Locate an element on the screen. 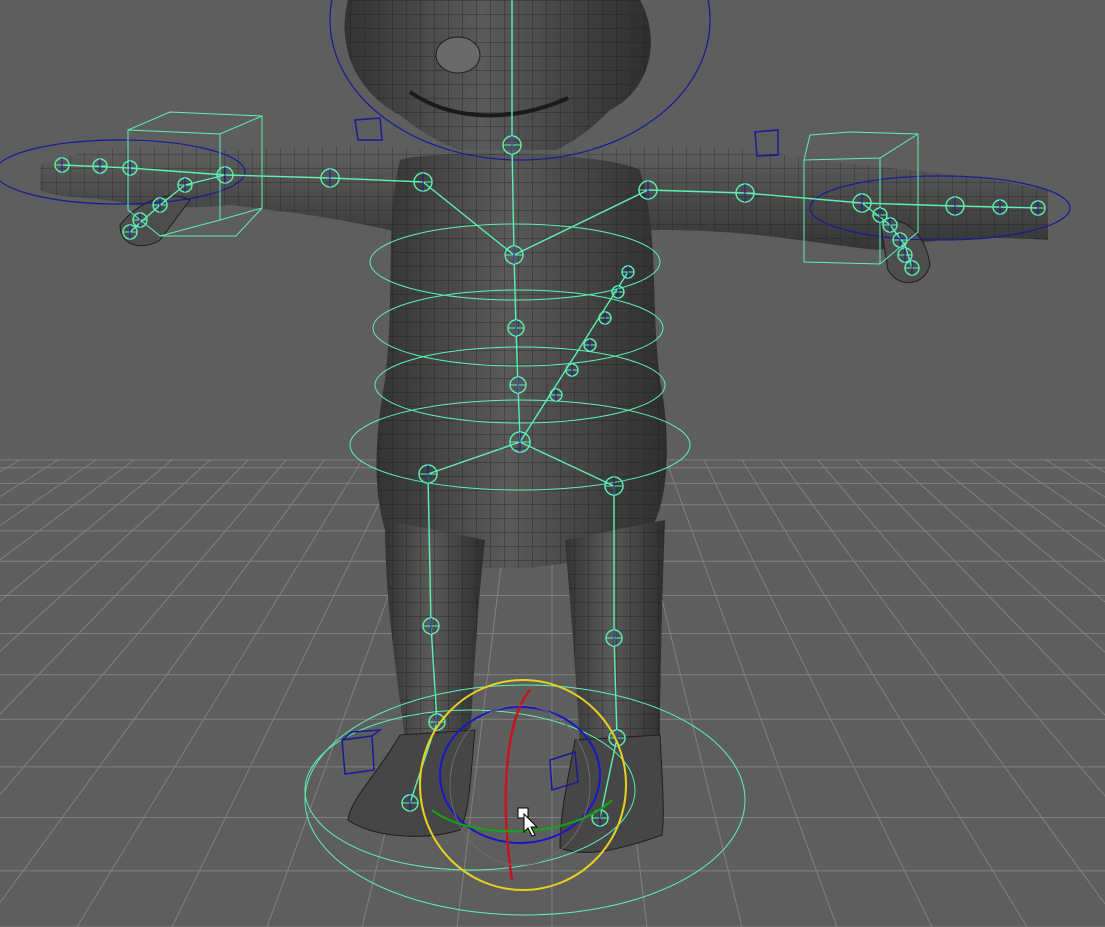  left-foot is located at coordinates (411, 783).